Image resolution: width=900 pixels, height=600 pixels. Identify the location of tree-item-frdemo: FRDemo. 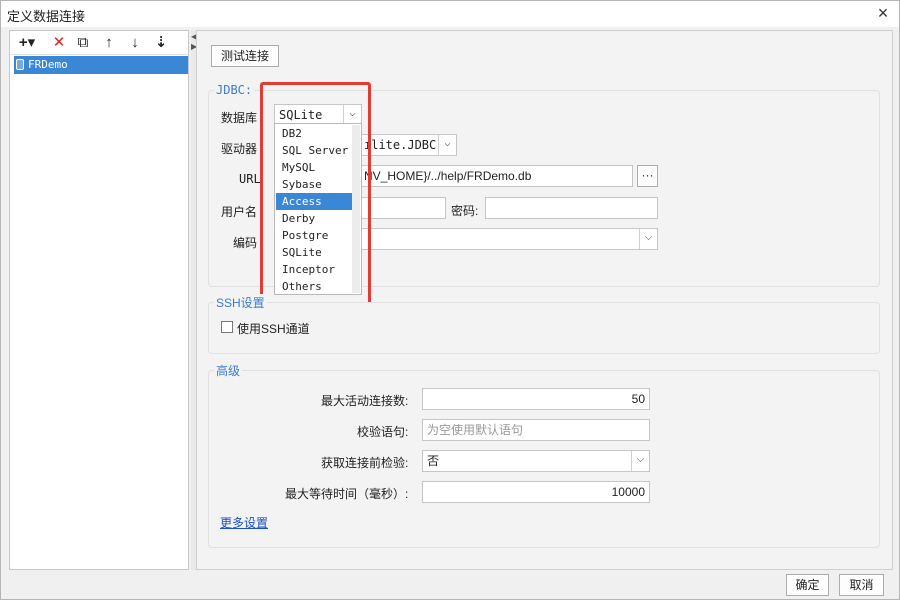
(101, 65).